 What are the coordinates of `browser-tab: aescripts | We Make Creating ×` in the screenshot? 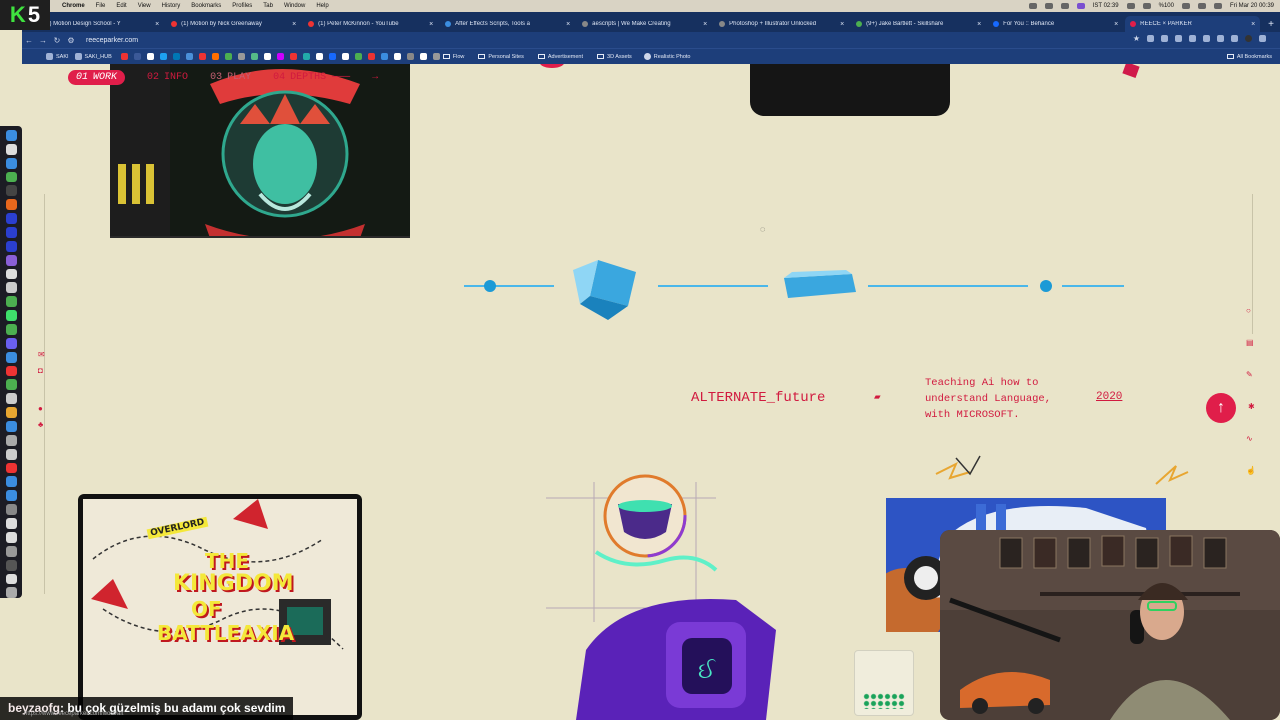 It's located at (644, 24).